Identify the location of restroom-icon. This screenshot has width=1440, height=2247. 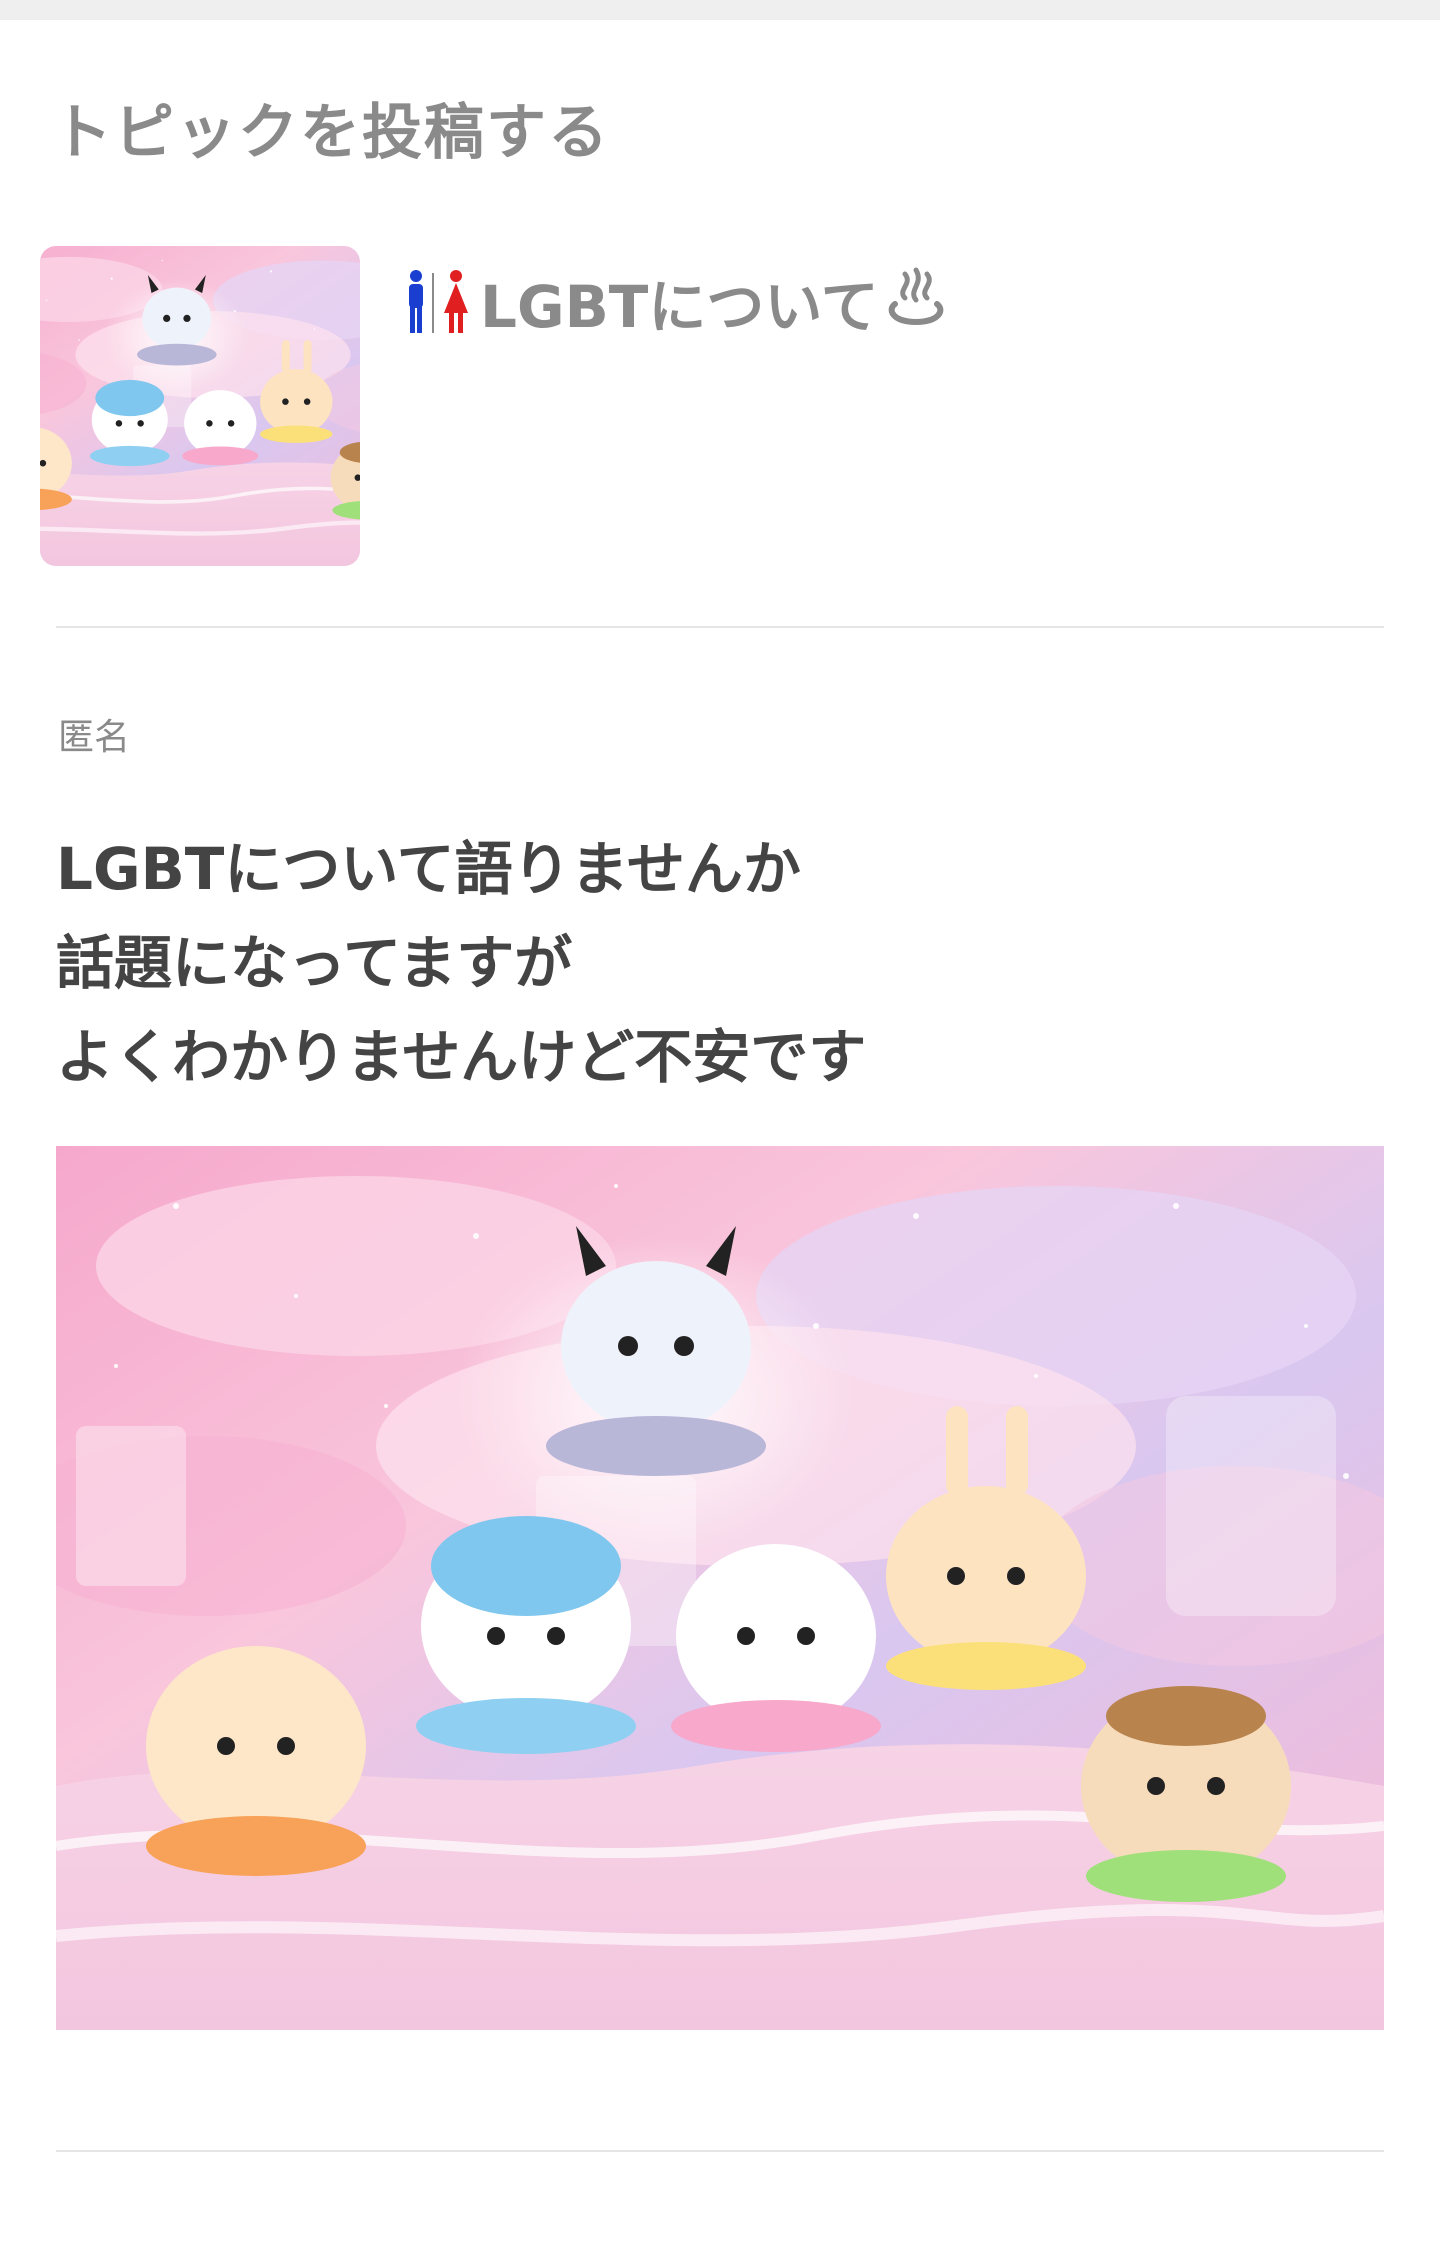
(439, 302).